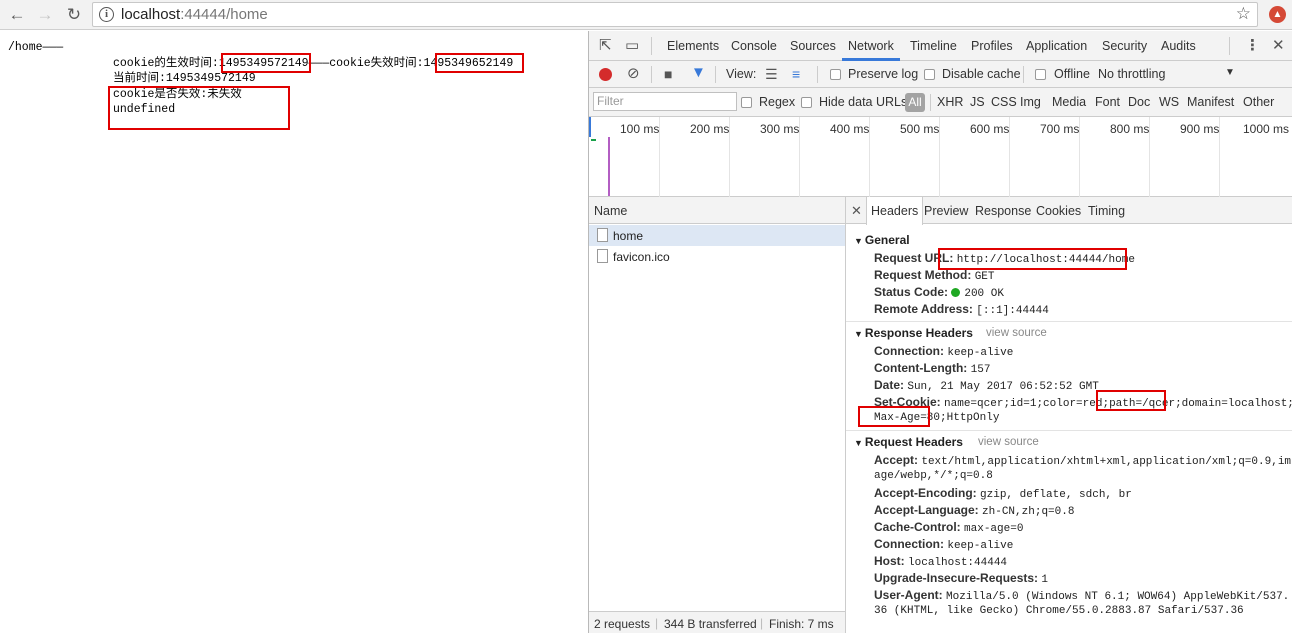 This screenshot has height=633, width=1292. I want to click on header-value: [::1]:44444, so click(1012, 311).